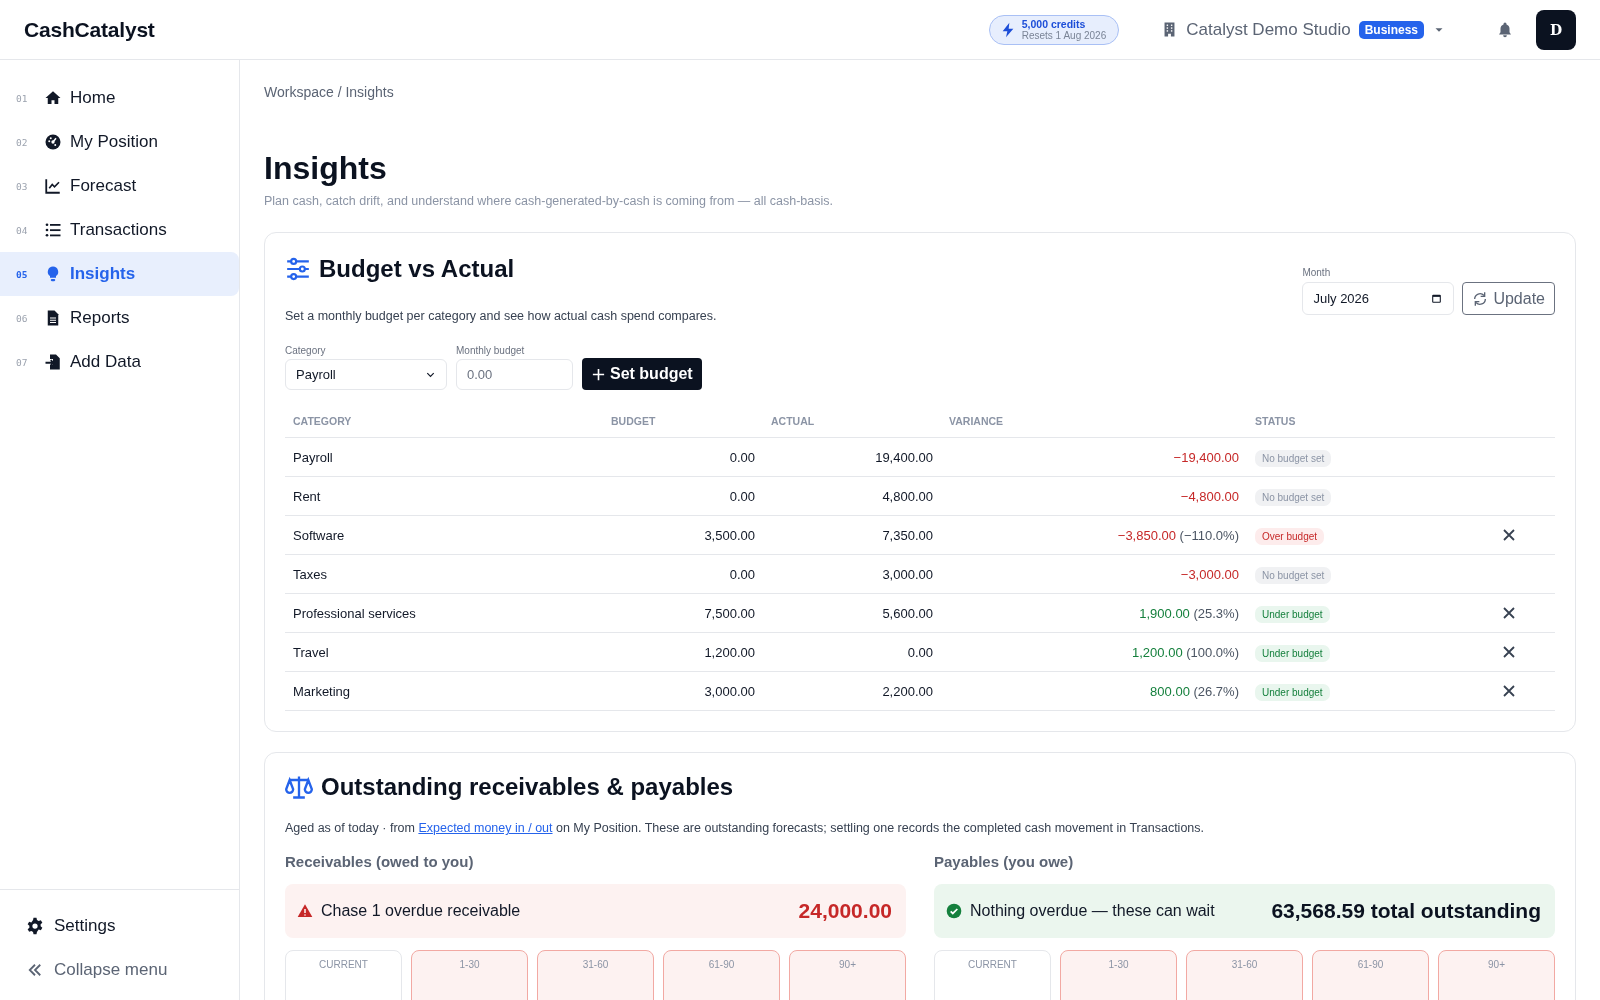 This screenshot has width=1600, height=1000. Describe the element at coordinates (907, 496) in the screenshot. I see `actual-cell-text: 4,800.00` at that location.